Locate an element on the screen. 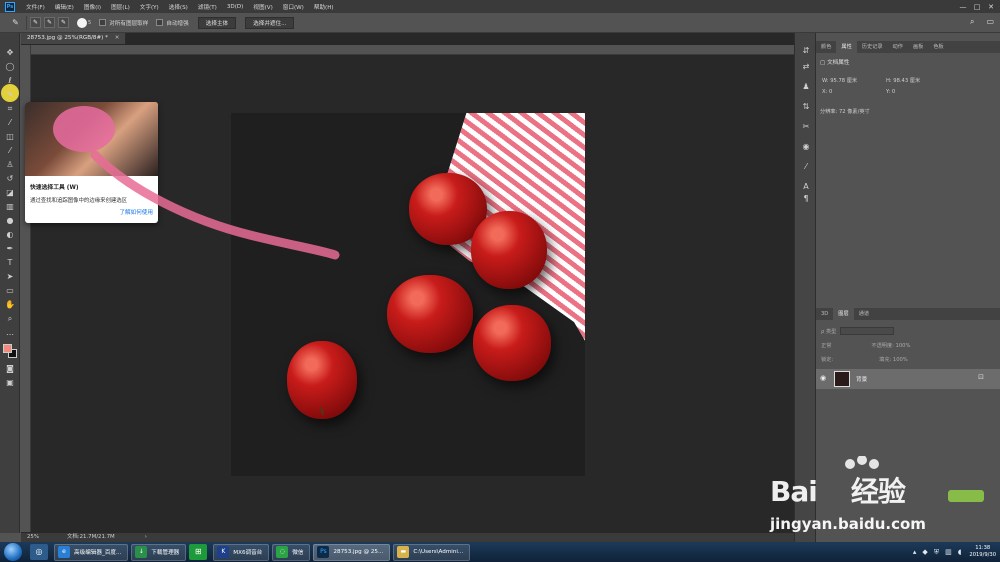  adjust-icon: ⇅ is located at coordinates (806, 107).